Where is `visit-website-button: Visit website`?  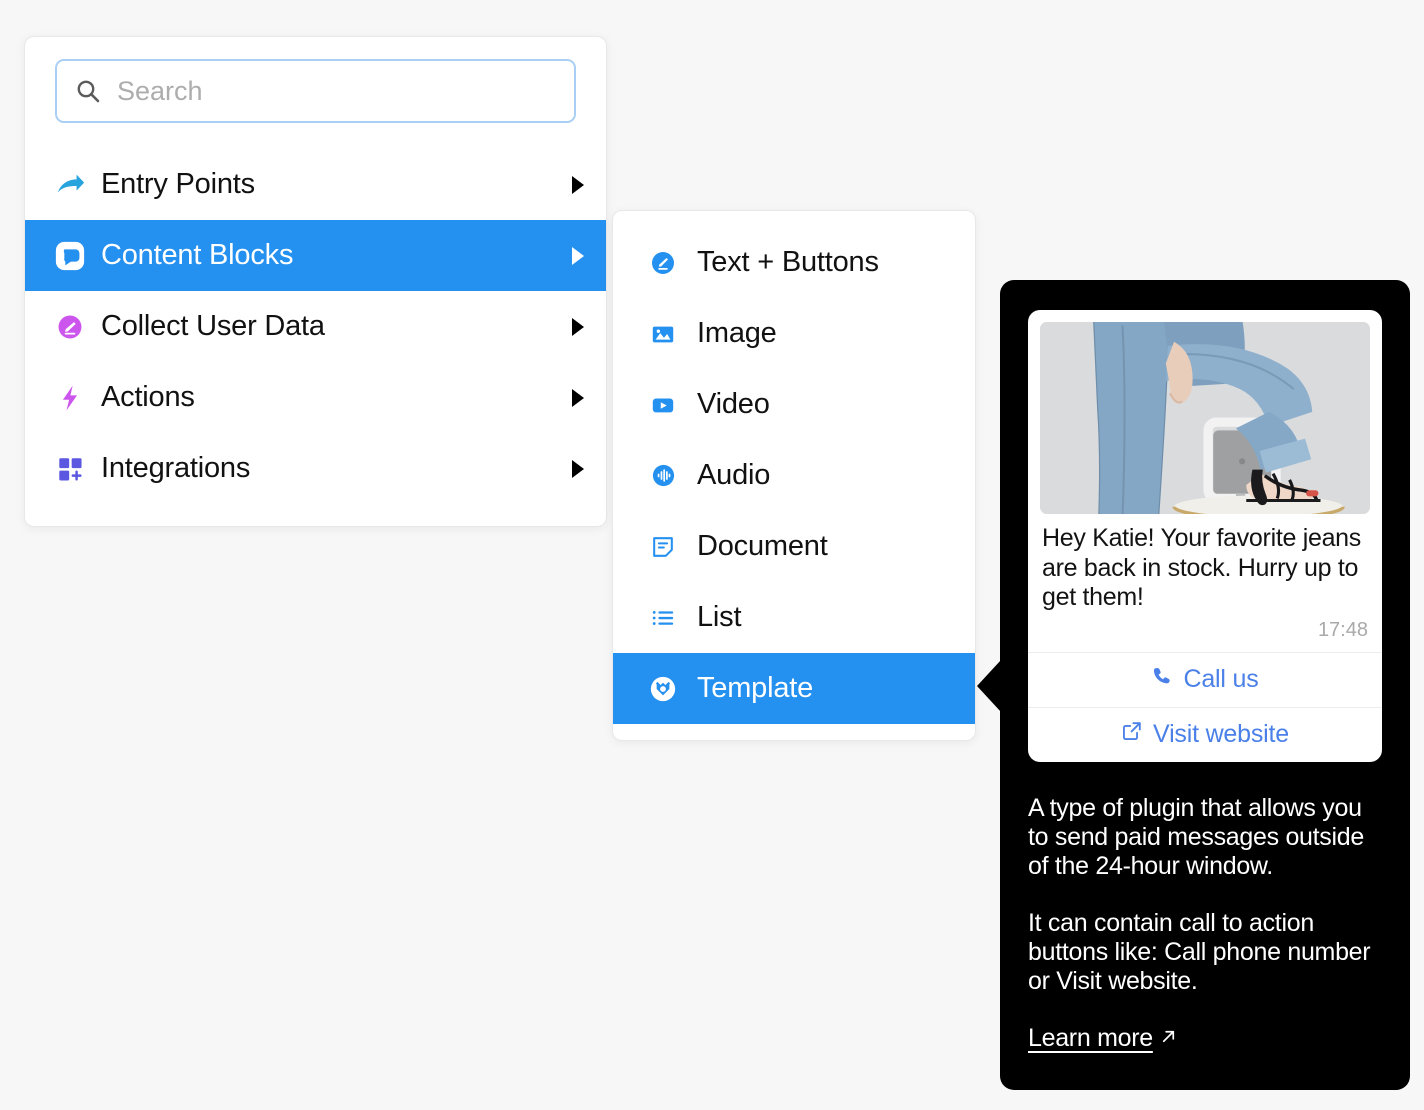
visit-website-button: Visit website is located at coordinates (1205, 734).